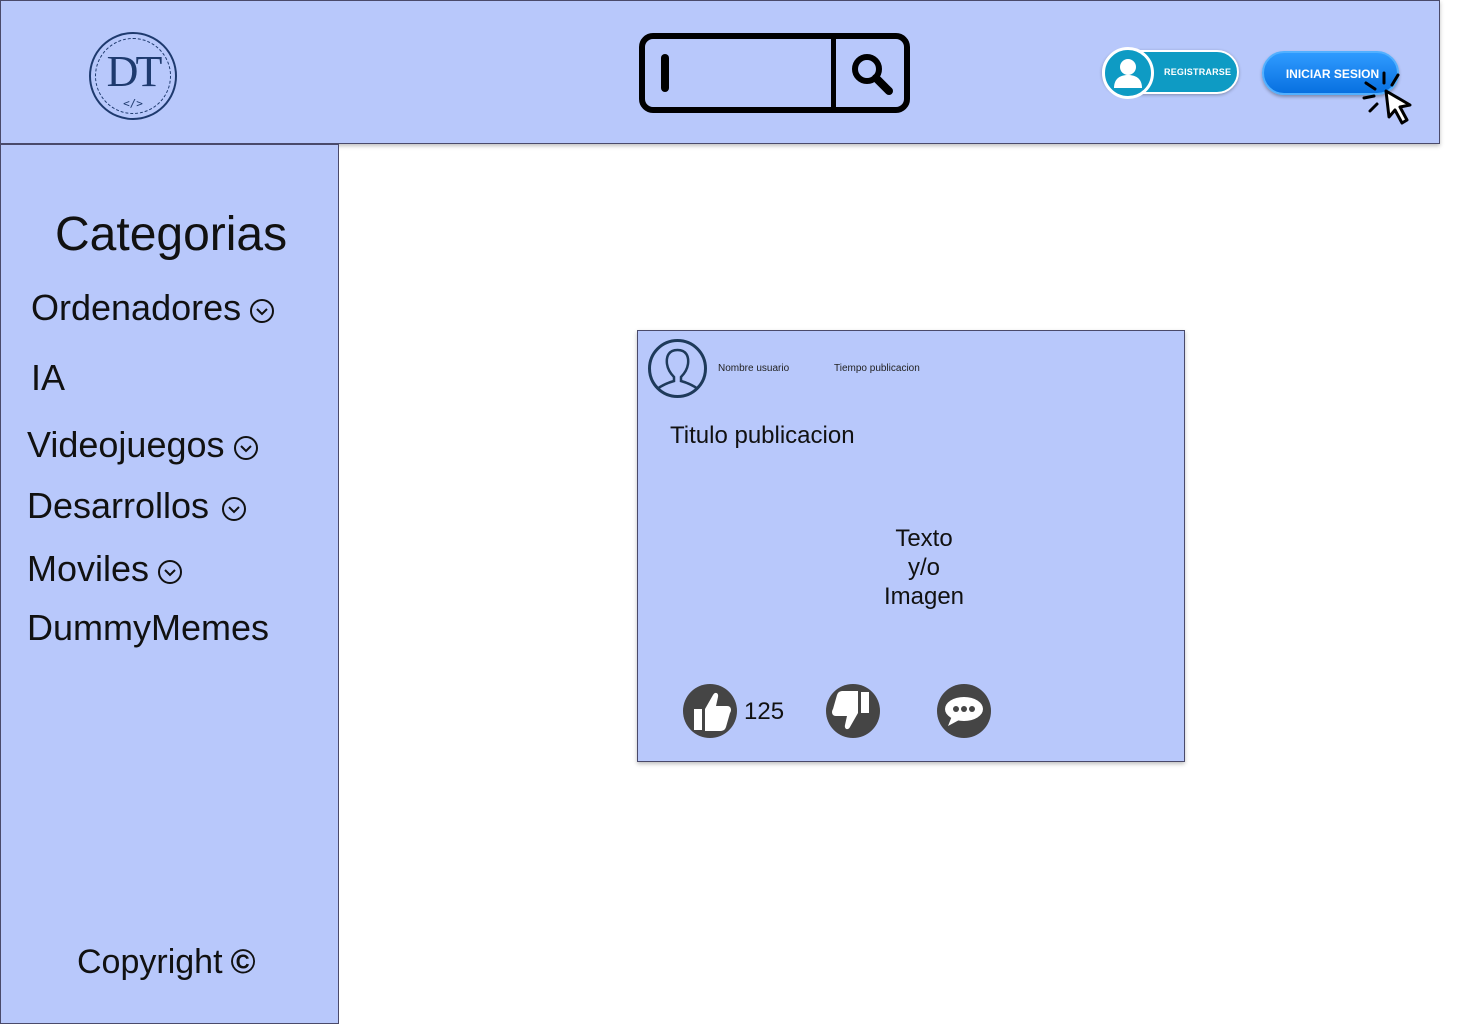 The image size is (1465, 1024). What do you see at coordinates (136, 307) in the screenshot?
I see `category-label: Ordenadores` at bounding box center [136, 307].